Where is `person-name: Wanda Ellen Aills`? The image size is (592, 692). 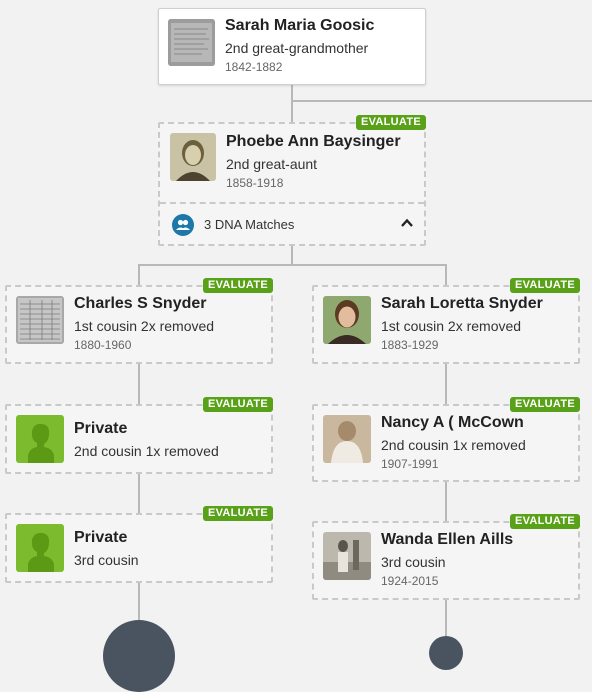
person-name: Wanda Ellen Aills is located at coordinates (447, 539).